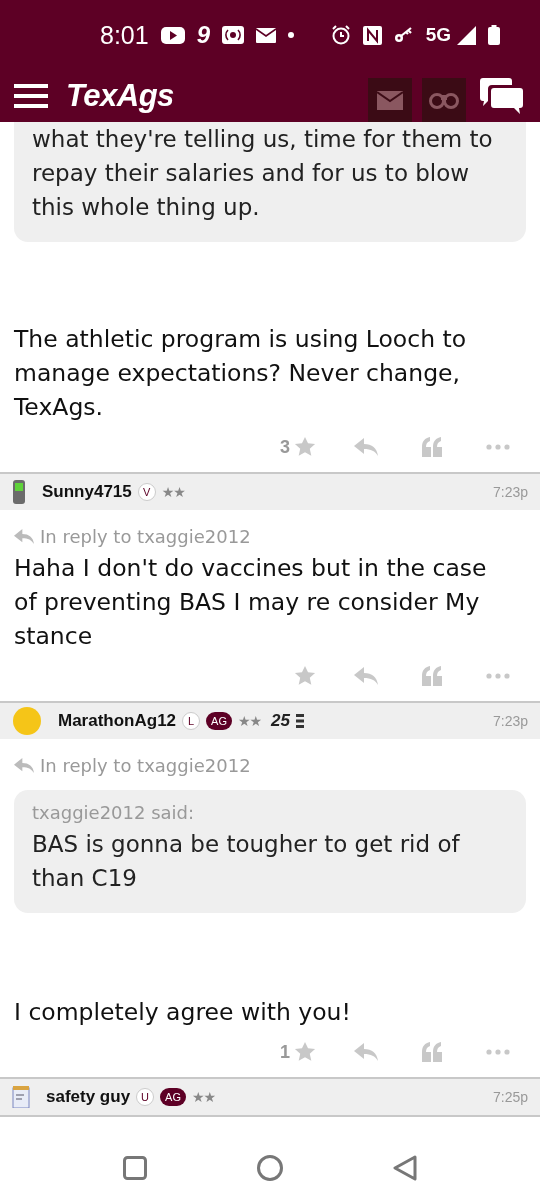  What do you see at coordinates (124, 35) in the screenshot?
I see `clock: 8:01` at bounding box center [124, 35].